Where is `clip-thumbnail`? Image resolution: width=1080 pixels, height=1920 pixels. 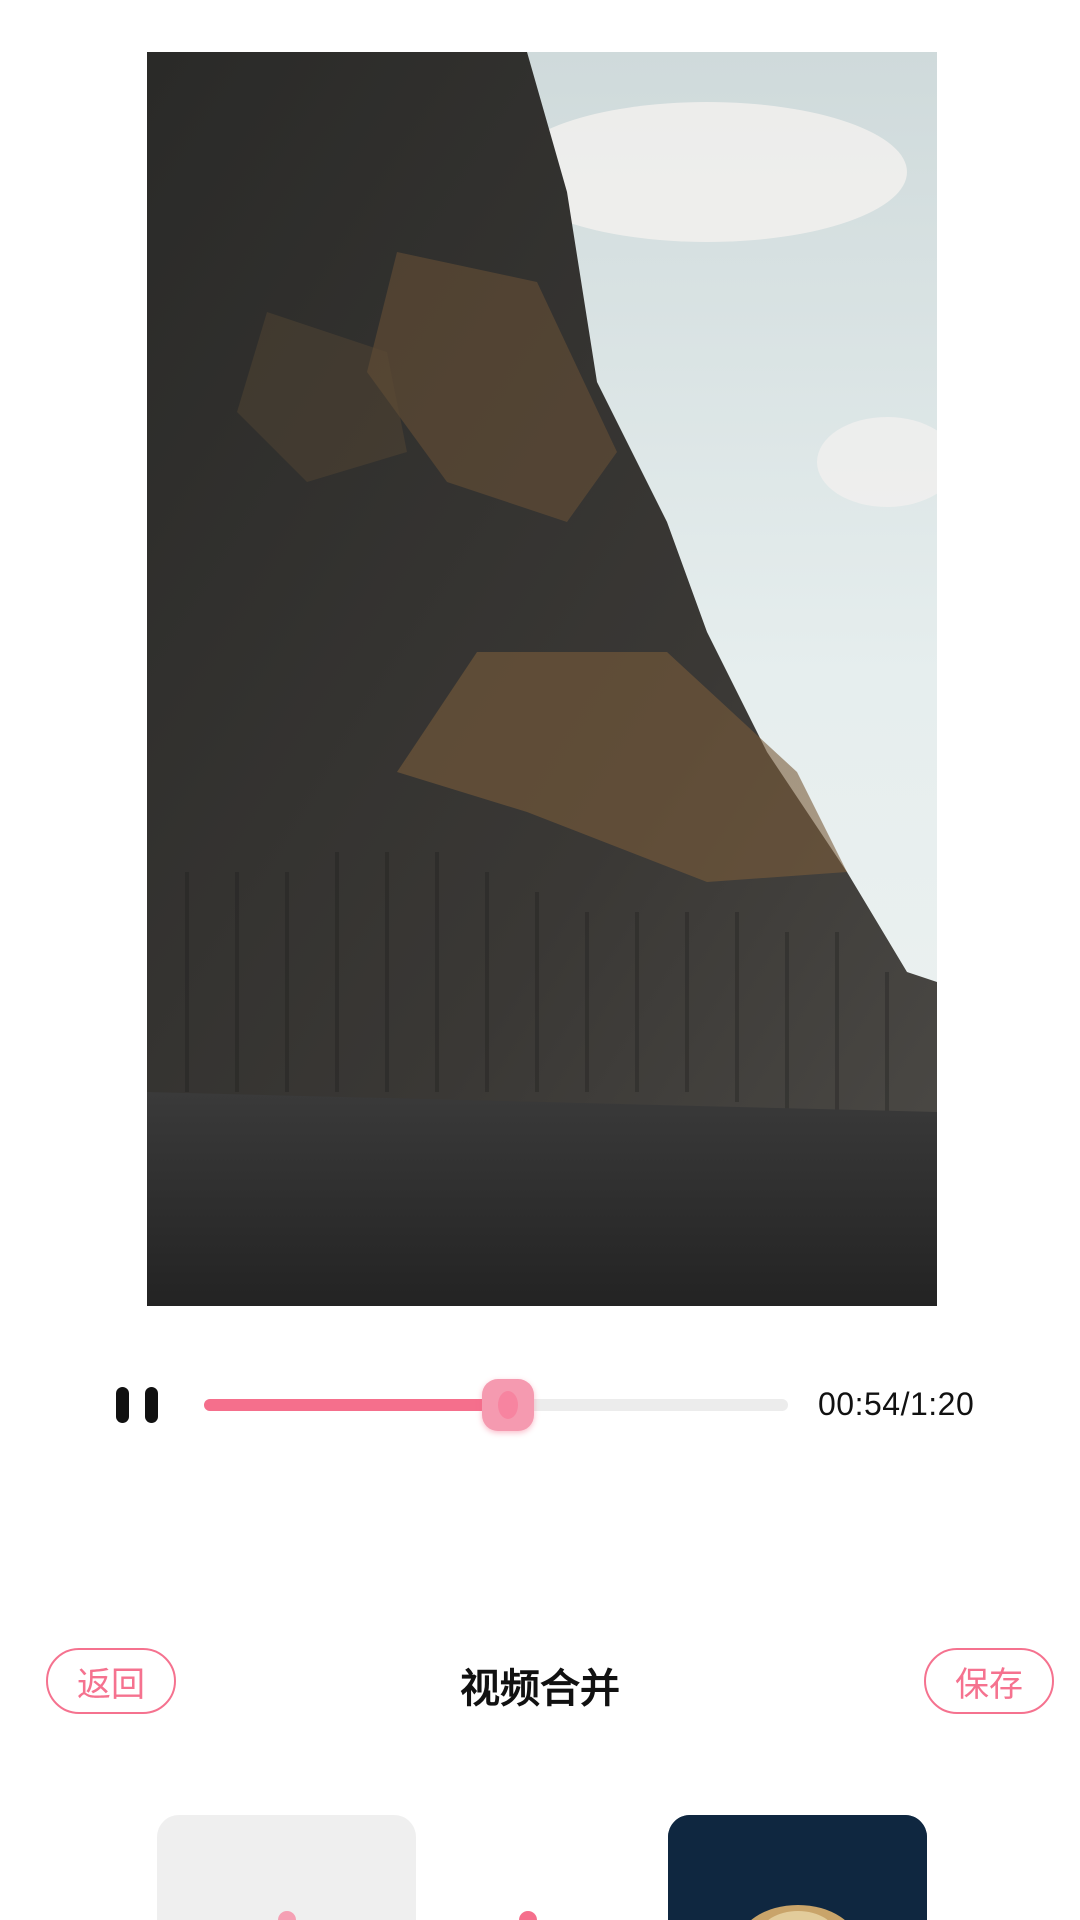
clip-thumbnail is located at coordinates (797, 1867).